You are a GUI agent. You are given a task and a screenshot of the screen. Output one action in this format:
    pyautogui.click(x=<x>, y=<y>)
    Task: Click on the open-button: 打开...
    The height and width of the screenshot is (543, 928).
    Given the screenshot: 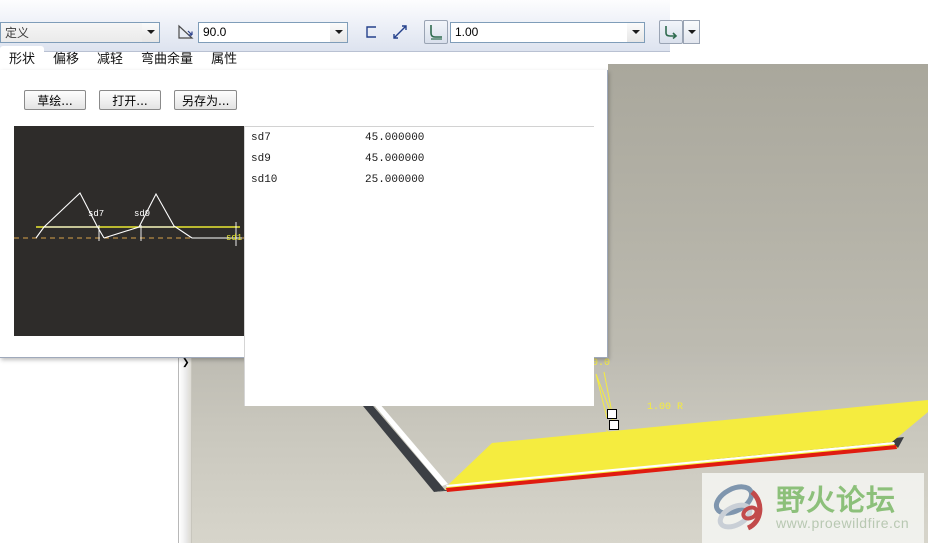 What is the action you would take?
    pyautogui.click(x=130, y=100)
    